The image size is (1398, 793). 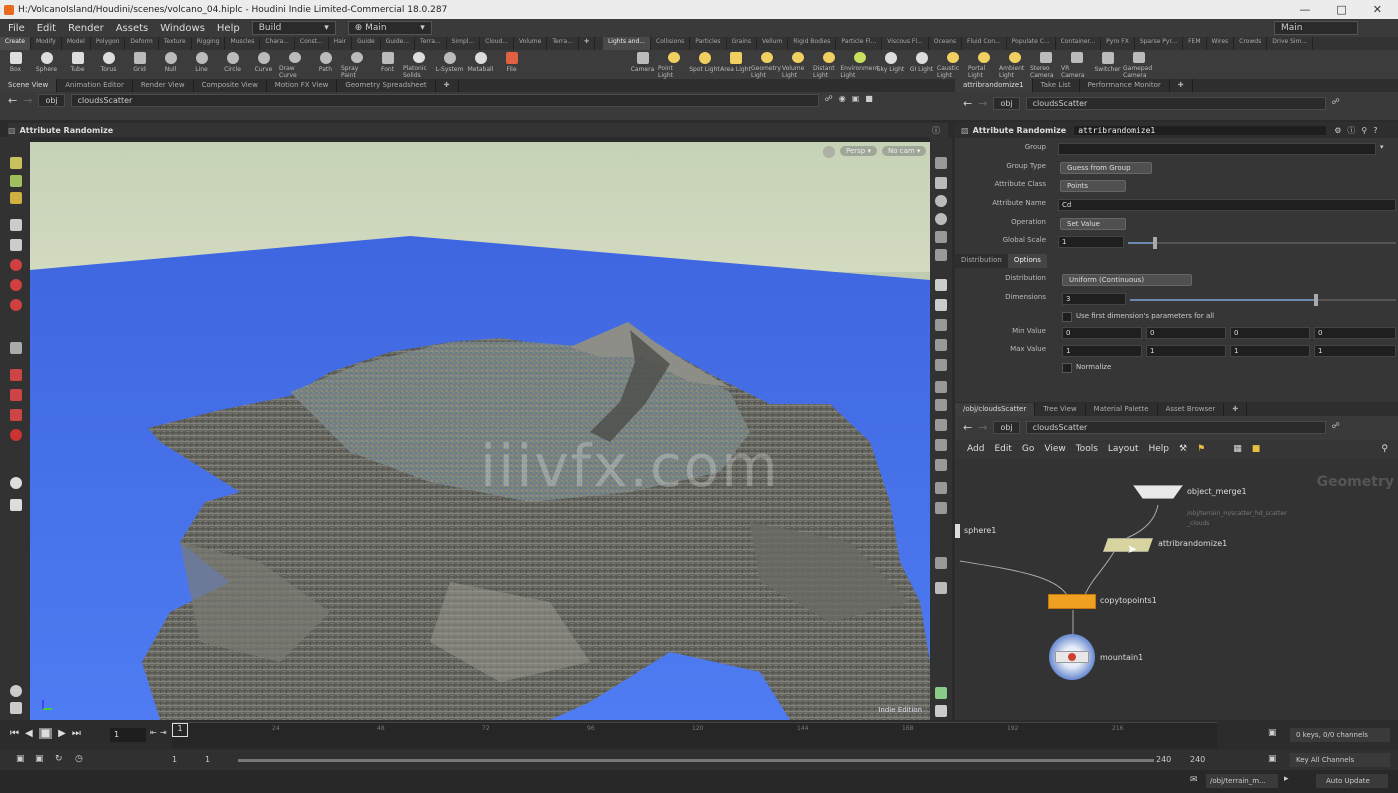 What do you see at coordinates (941, 163) in the screenshot?
I see `ghost-icon` at bounding box center [941, 163].